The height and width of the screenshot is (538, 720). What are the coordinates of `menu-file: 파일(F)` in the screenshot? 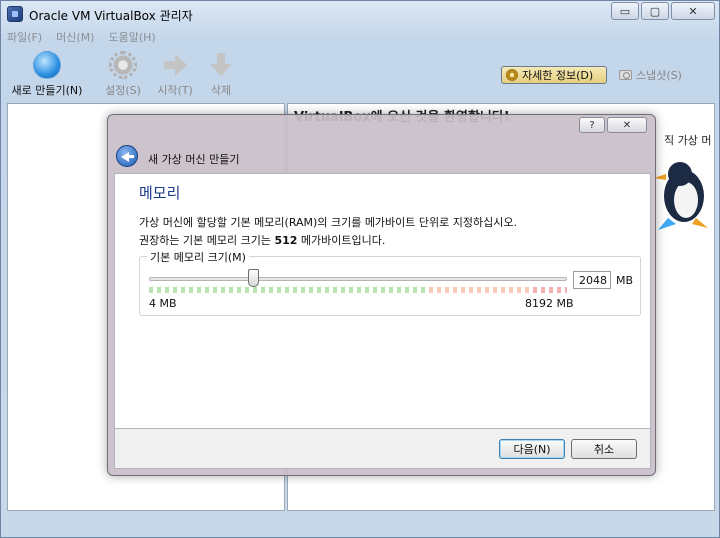 It's located at (24, 37).